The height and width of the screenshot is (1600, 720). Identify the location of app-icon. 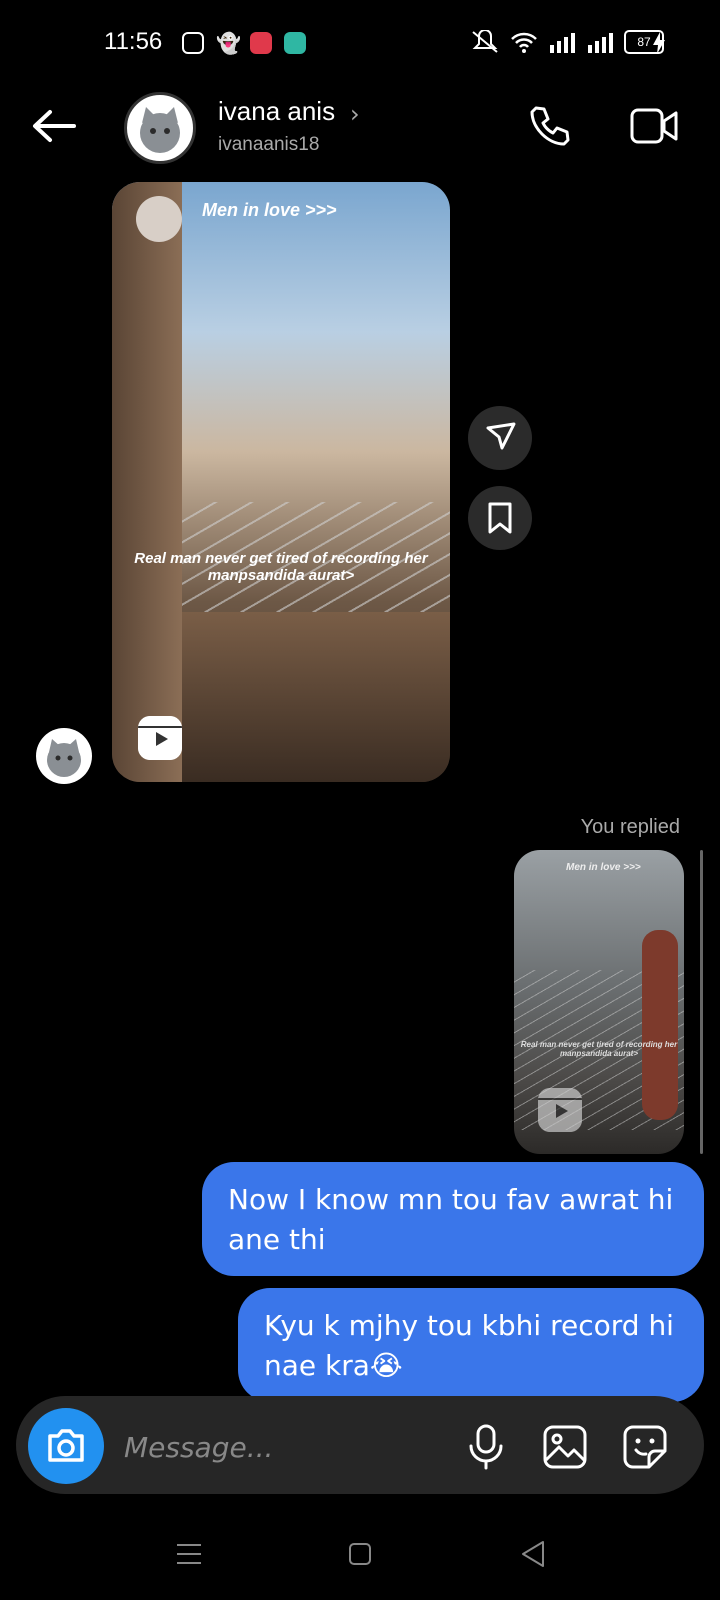
(295, 43).